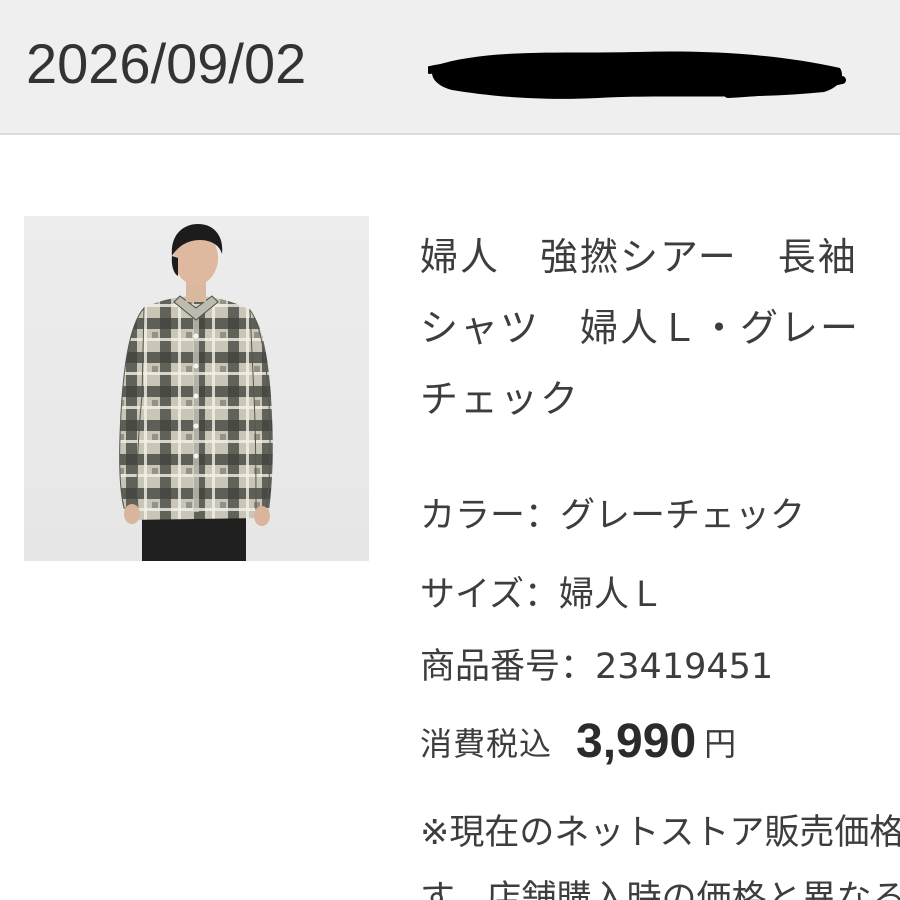 Image resolution: width=900 pixels, height=900 pixels. Describe the element at coordinates (655, 328) in the screenshot. I see `product-title: 婦人 強撚シアー 長袖シャツ 婦人Ｌ・グレーチェック` at that location.